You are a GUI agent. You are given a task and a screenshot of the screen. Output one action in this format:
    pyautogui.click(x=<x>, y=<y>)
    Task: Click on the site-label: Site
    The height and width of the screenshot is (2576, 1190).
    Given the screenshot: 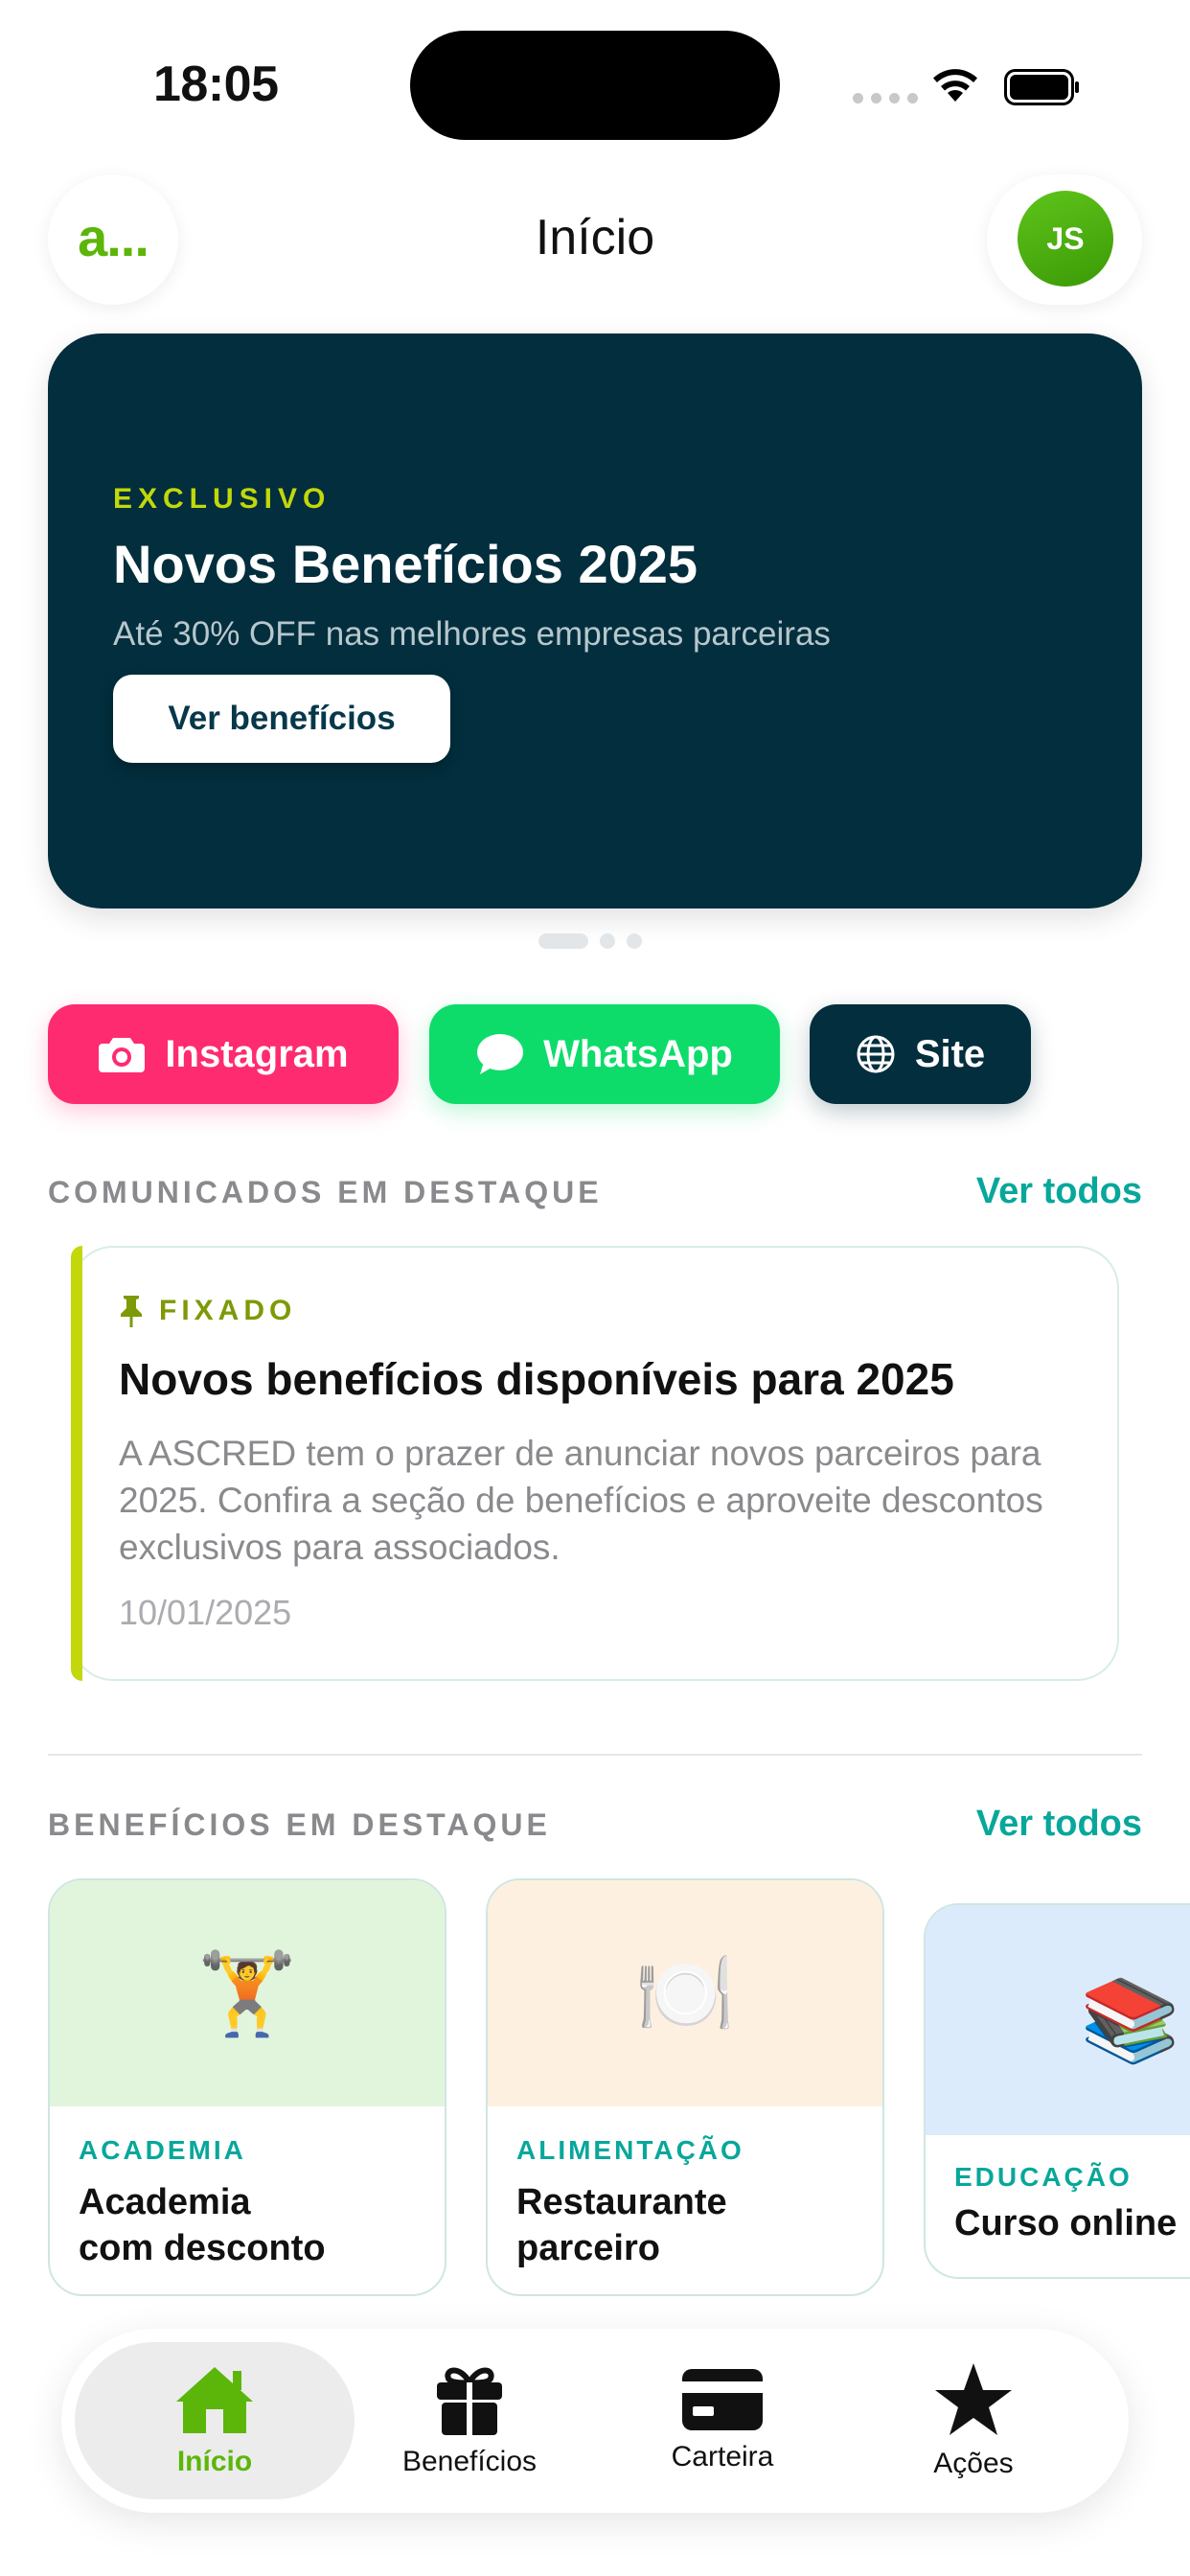 What is the action you would take?
    pyautogui.click(x=950, y=1053)
    